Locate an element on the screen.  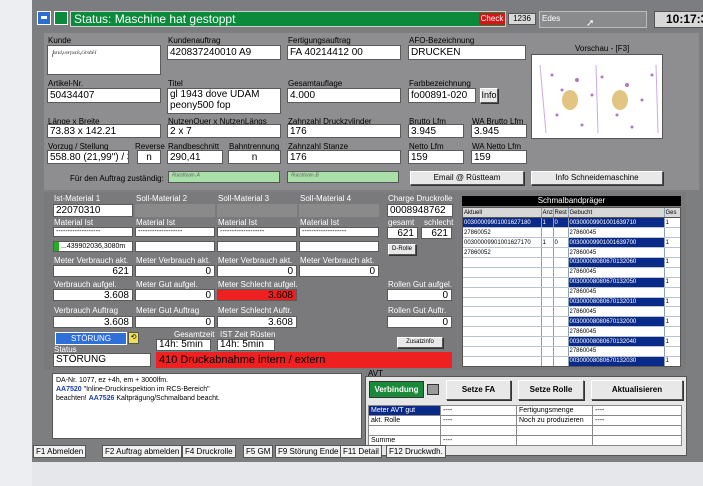
col-rest: Rest is located at coordinates (561, 213).